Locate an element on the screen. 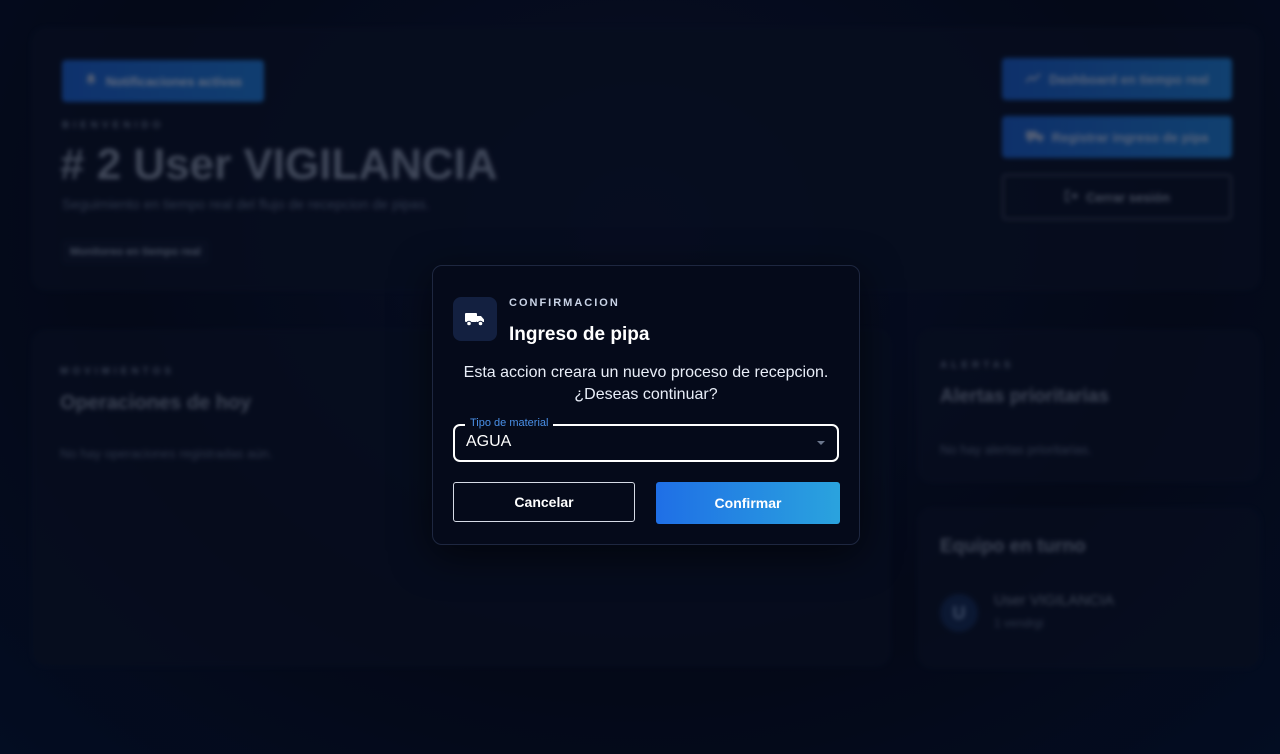 The height and width of the screenshot is (754, 1280). chevron-down-icon is located at coordinates (821, 443).